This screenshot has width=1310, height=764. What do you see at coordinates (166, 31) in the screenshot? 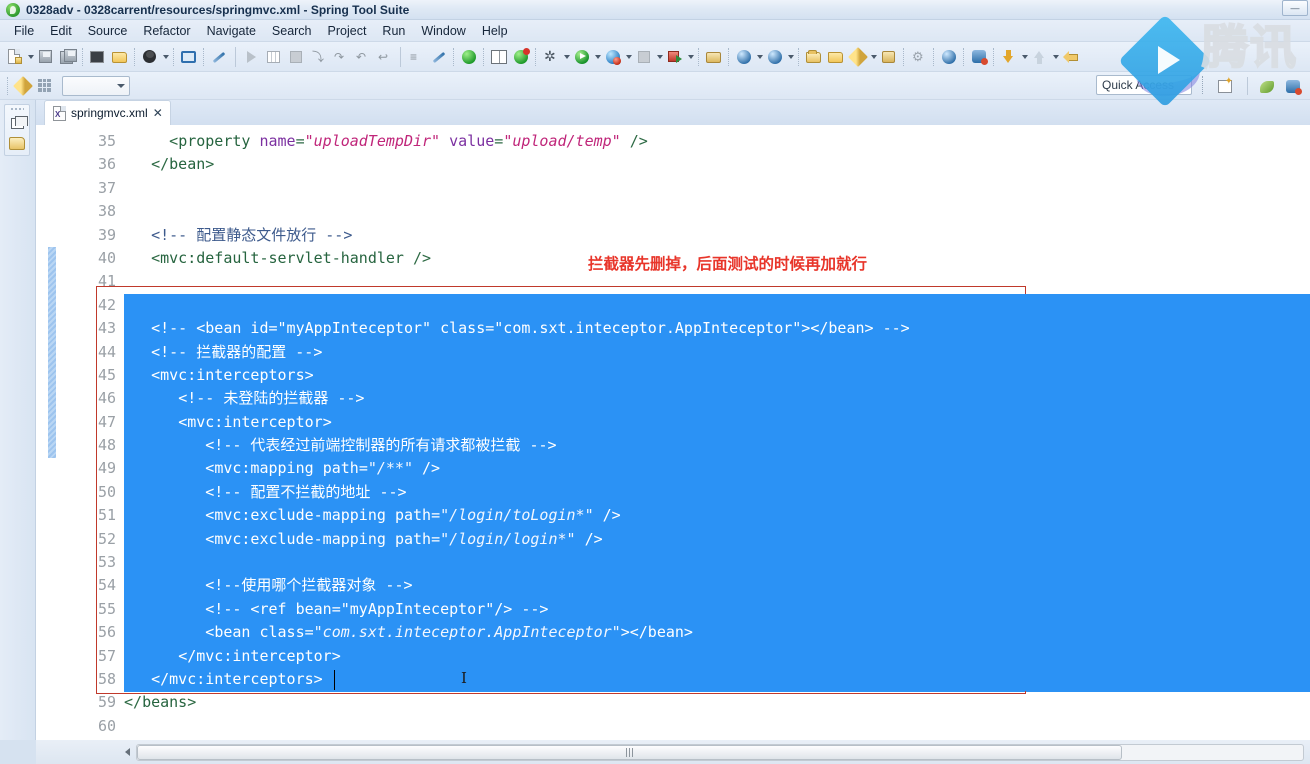
I see `menu-refactor: Refactor` at bounding box center [166, 31].